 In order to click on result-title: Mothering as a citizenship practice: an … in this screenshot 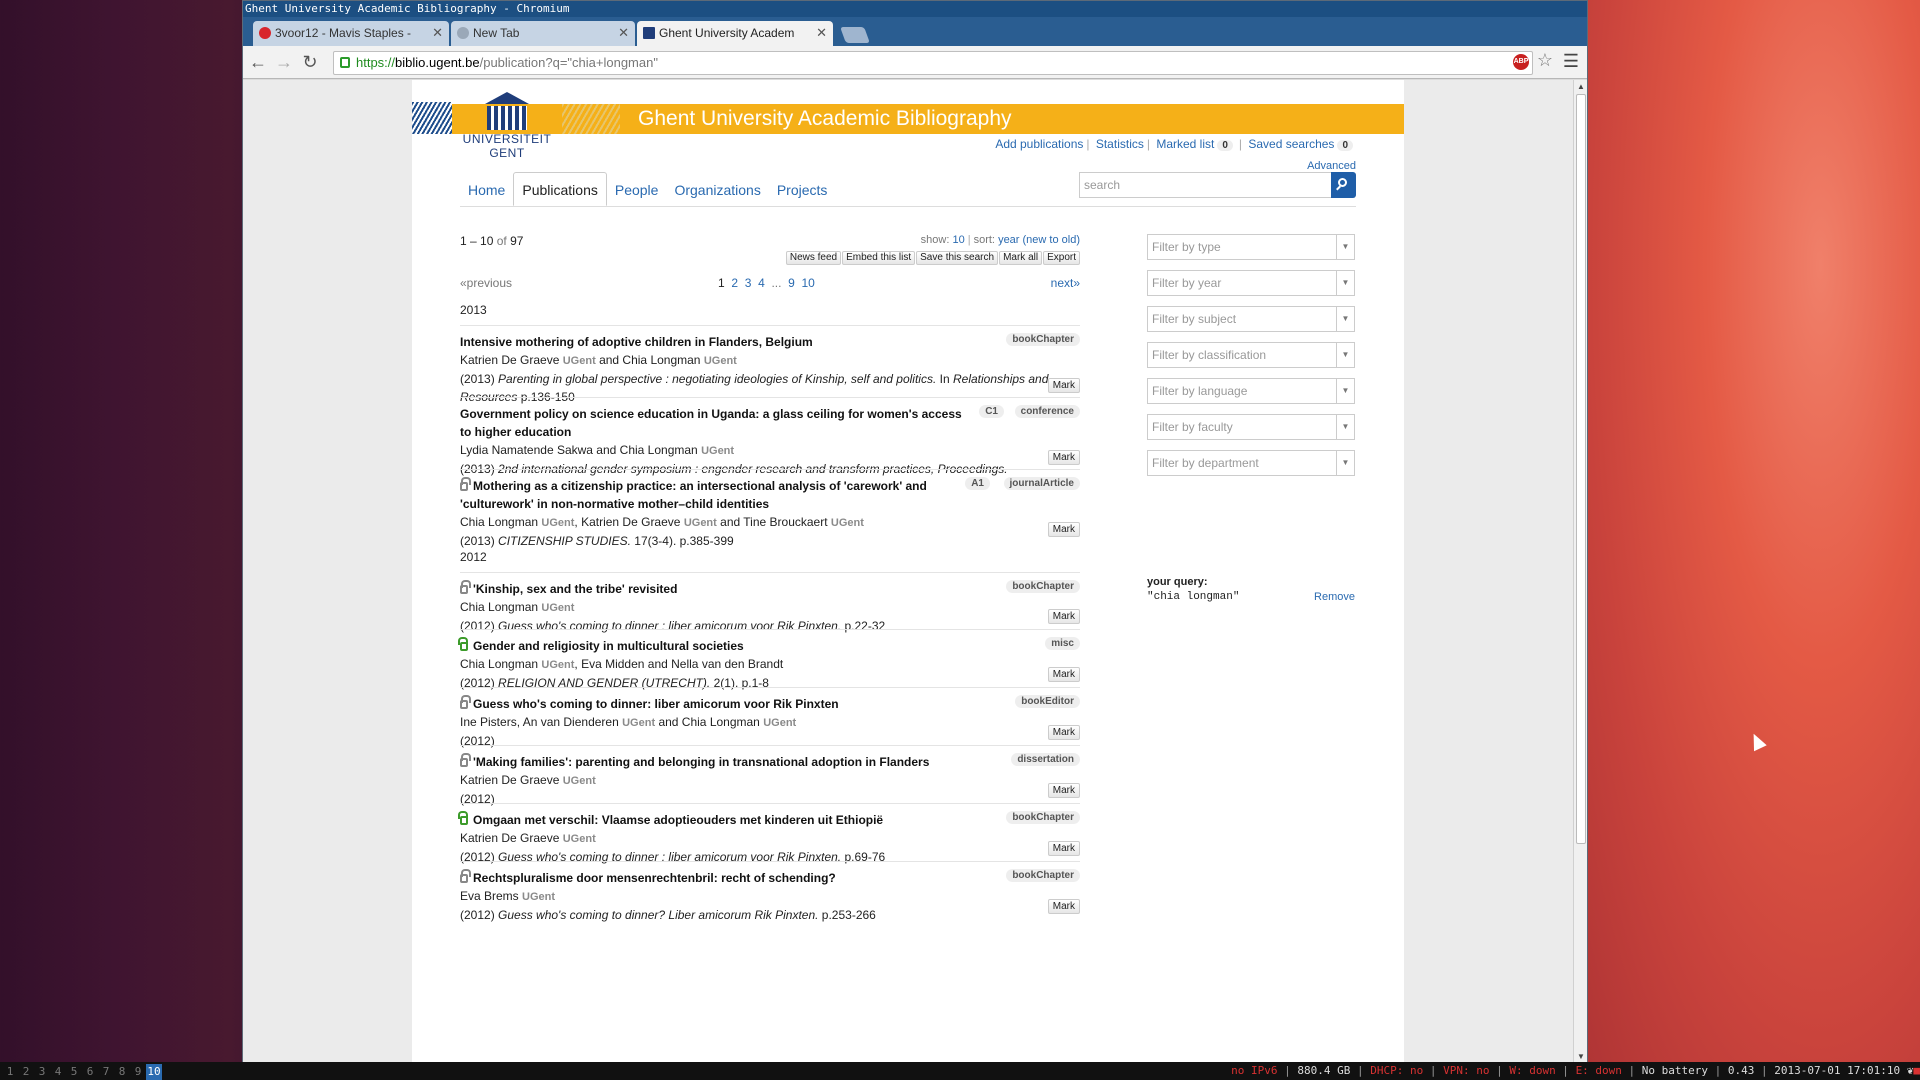, I will do `click(693, 495)`.